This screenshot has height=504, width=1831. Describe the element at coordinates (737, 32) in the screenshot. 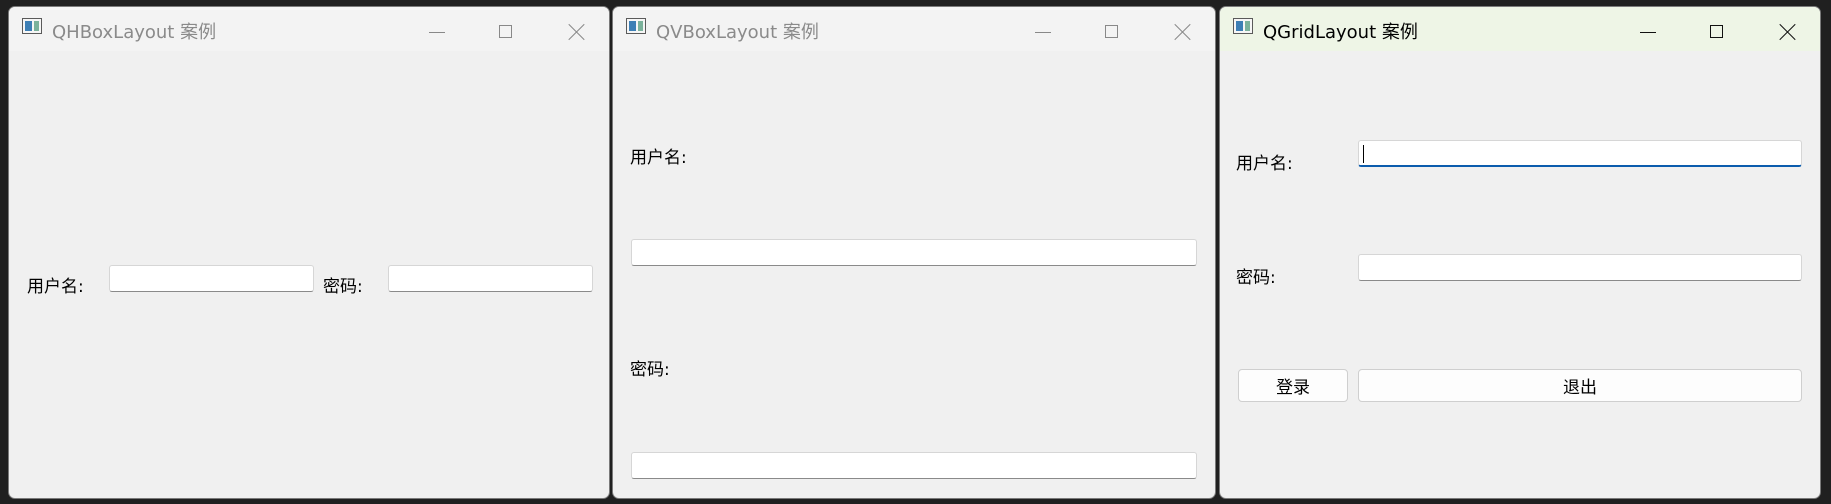

I see `window-title: QVBoxLayout 案例` at that location.